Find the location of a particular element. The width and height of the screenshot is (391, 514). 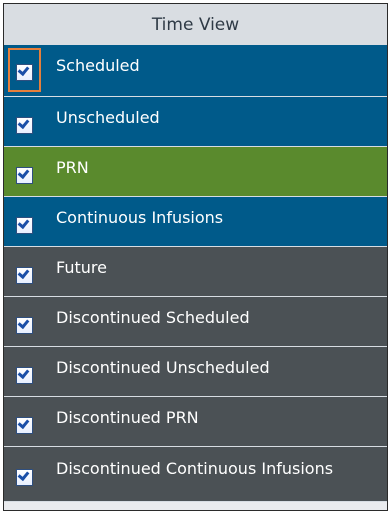

filter-label-prn: PRN is located at coordinates (72, 167).